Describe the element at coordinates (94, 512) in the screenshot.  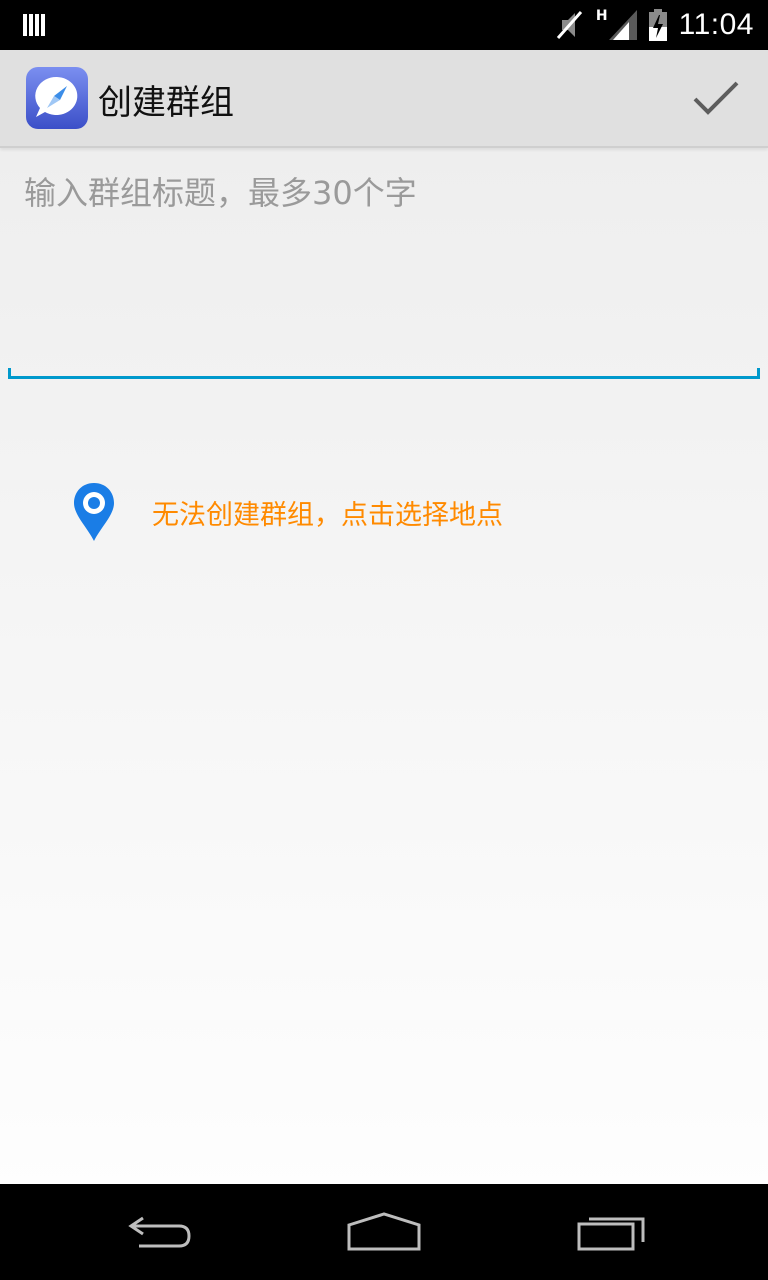
I see `map-pin-icon` at that location.